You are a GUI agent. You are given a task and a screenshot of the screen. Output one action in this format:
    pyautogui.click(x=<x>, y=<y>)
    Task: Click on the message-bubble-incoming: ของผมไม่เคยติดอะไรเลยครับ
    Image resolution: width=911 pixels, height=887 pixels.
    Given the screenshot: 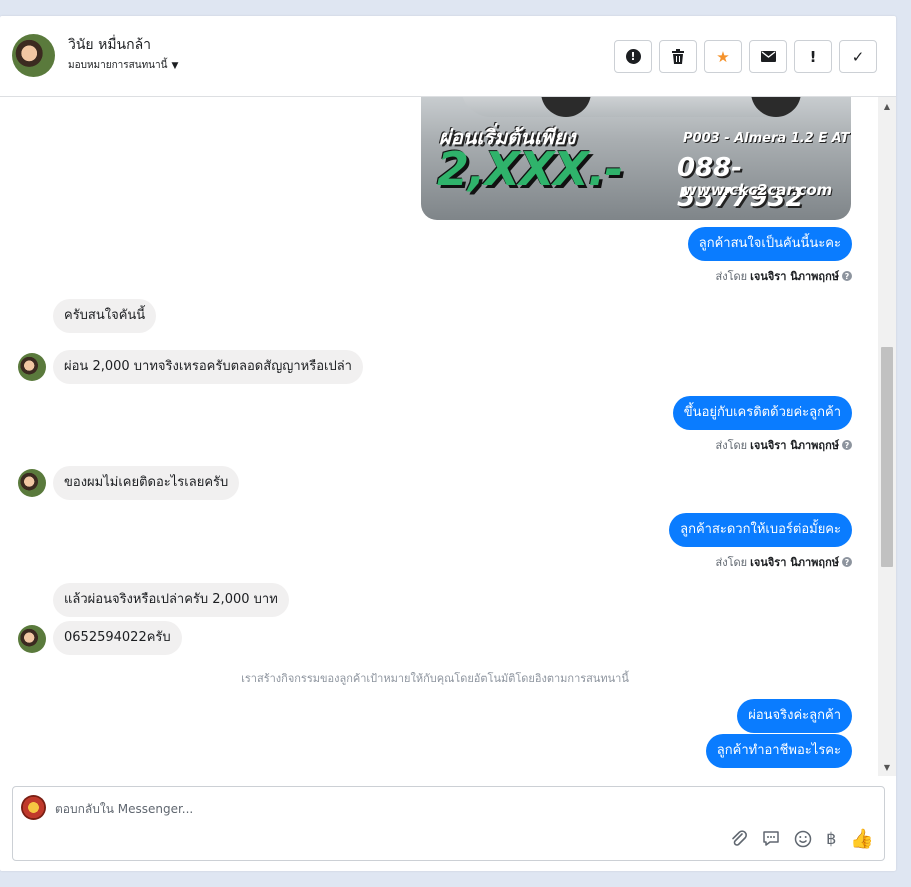 What is the action you would take?
    pyautogui.click(x=146, y=483)
    